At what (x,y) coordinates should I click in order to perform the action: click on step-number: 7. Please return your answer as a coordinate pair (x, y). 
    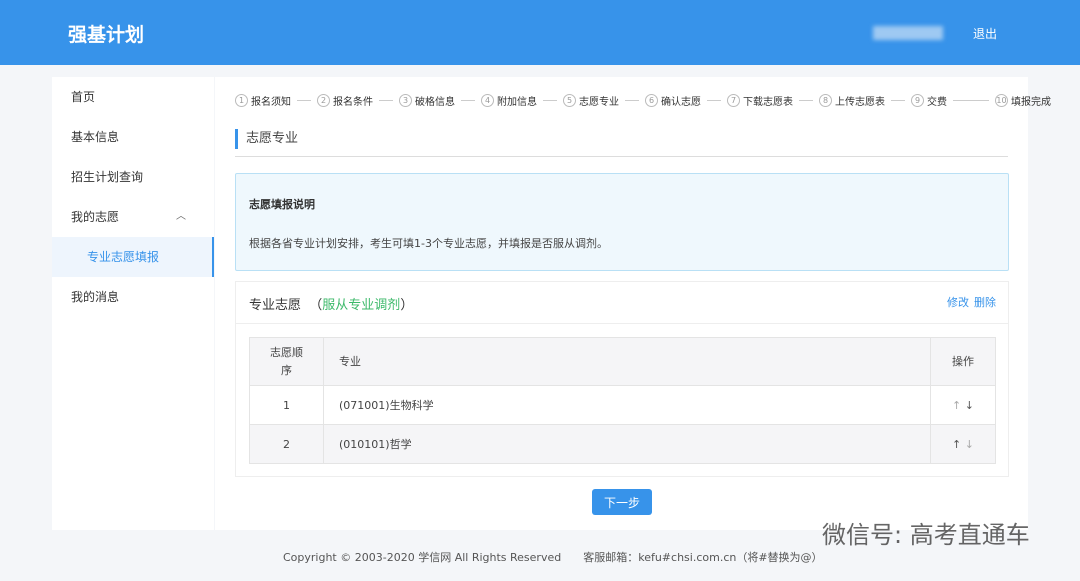
    Looking at the image, I should click on (733, 100).